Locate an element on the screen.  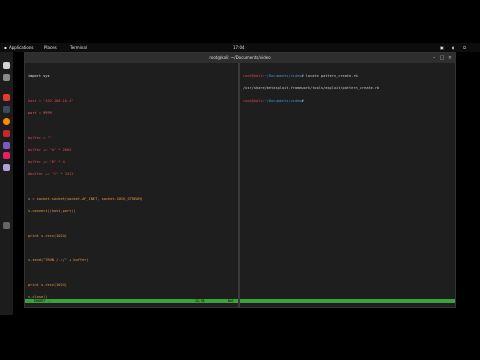
shell-statusbar is located at coordinates (347, 301).